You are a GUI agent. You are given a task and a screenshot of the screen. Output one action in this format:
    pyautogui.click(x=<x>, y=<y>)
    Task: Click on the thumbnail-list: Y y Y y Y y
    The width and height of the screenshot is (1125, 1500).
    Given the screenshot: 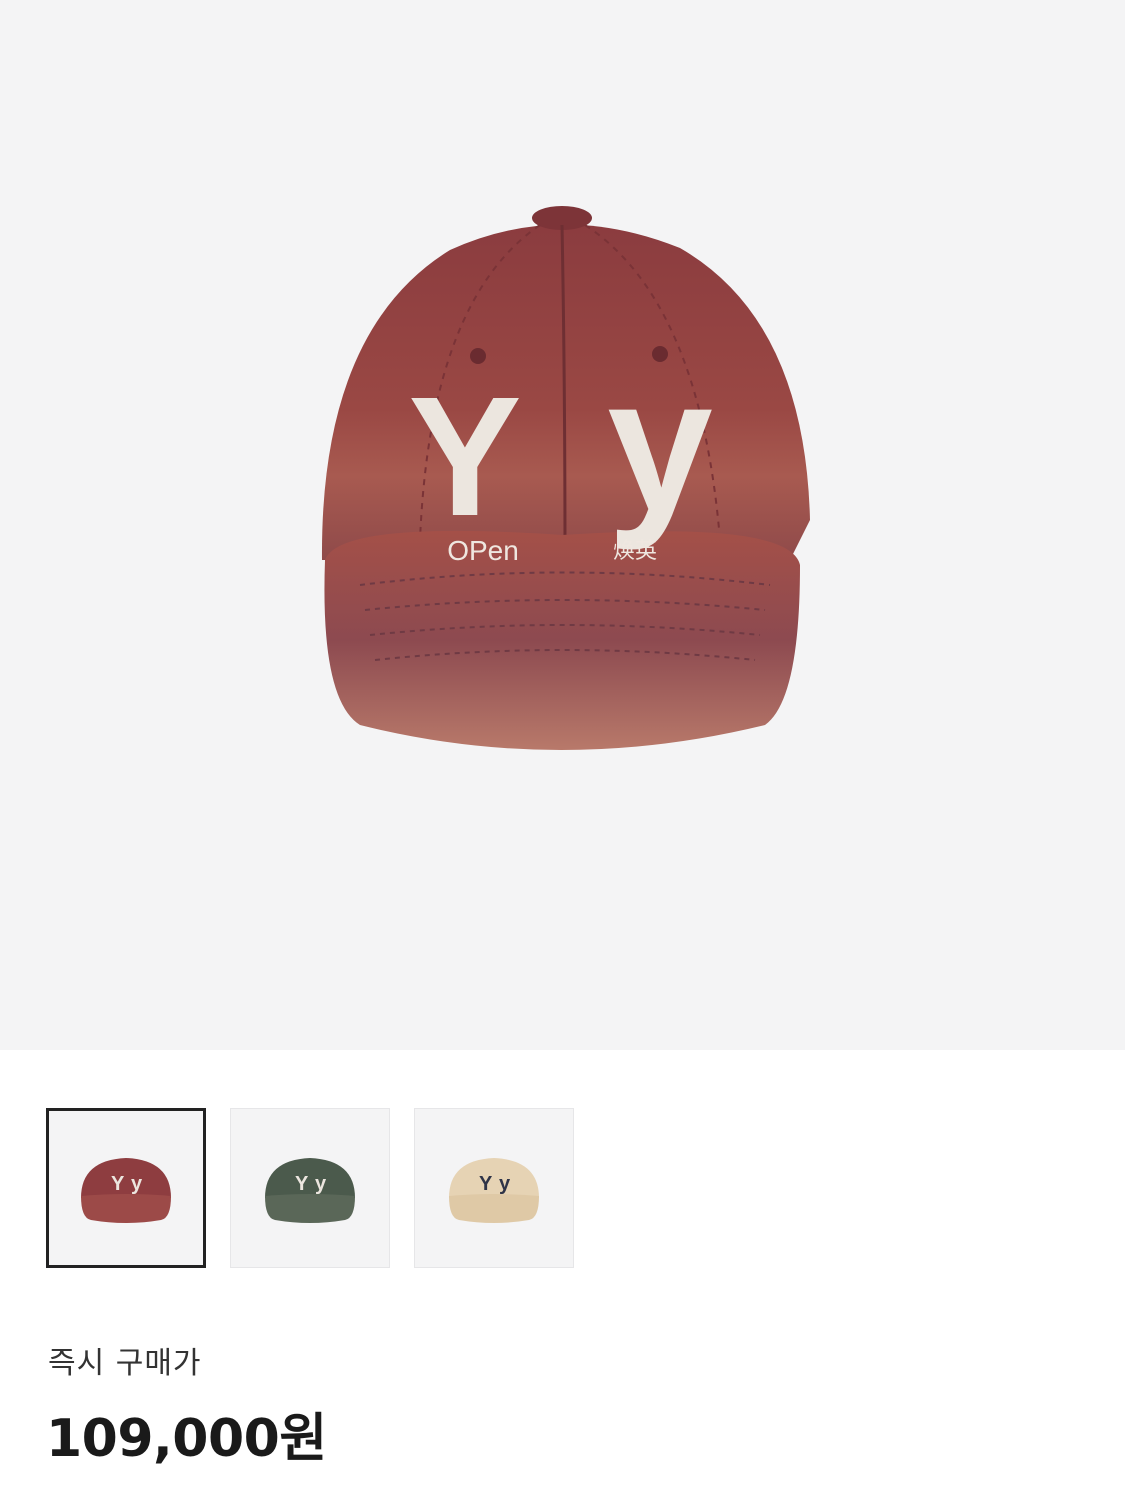 What is the action you would take?
    pyautogui.click(x=310, y=1188)
    